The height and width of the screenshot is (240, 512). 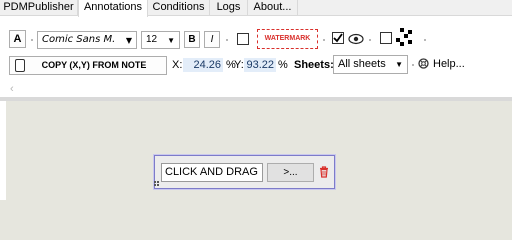 I want to click on font-size-select: 12 ▼, so click(x=160, y=40).